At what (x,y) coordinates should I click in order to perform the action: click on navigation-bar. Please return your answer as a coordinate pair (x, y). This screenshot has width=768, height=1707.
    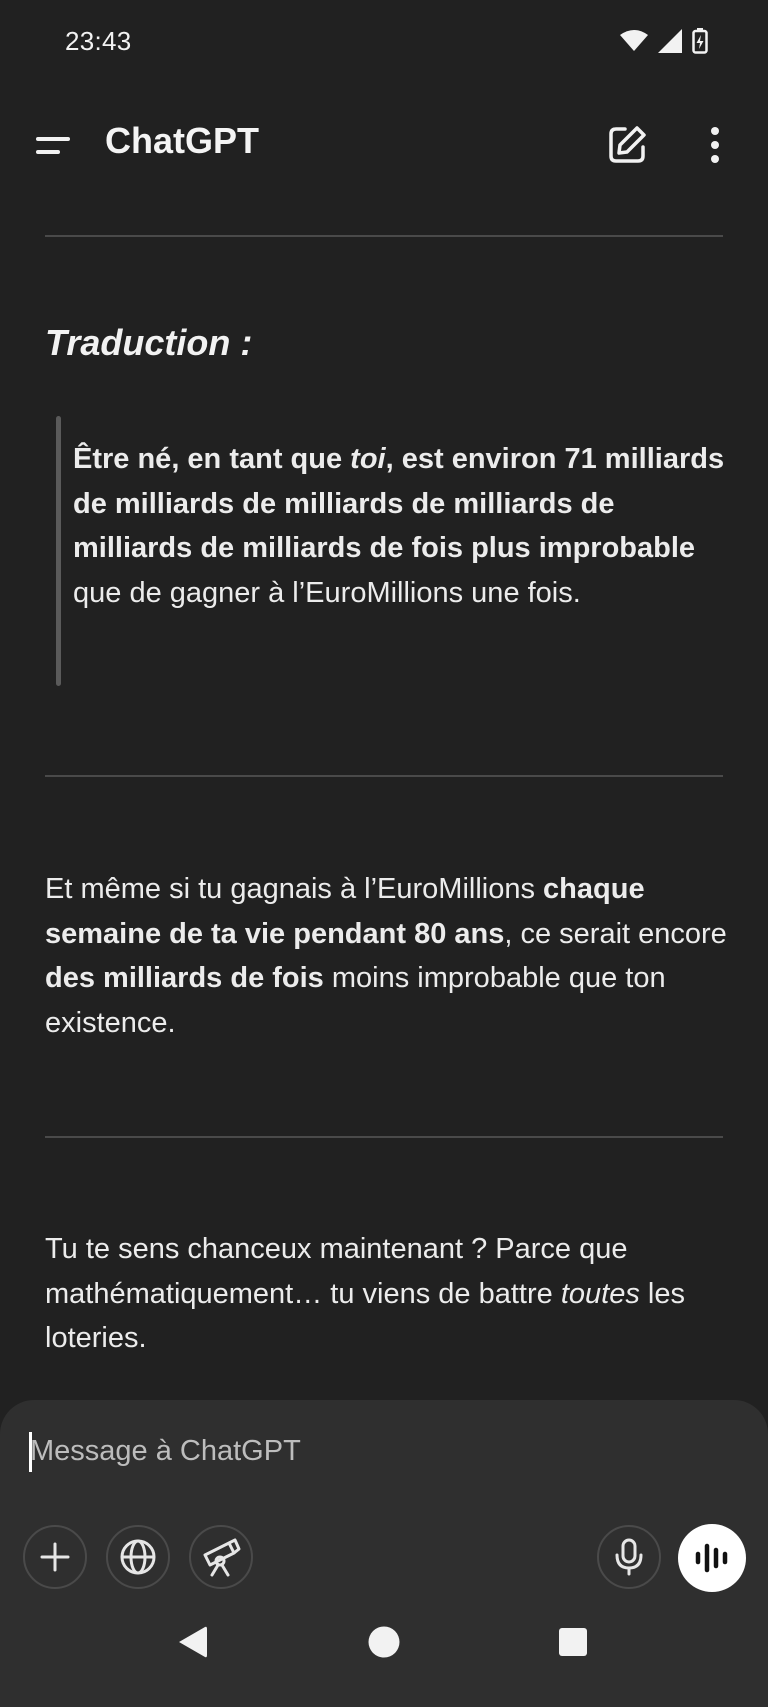
    Looking at the image, I should click on (384, 1659).